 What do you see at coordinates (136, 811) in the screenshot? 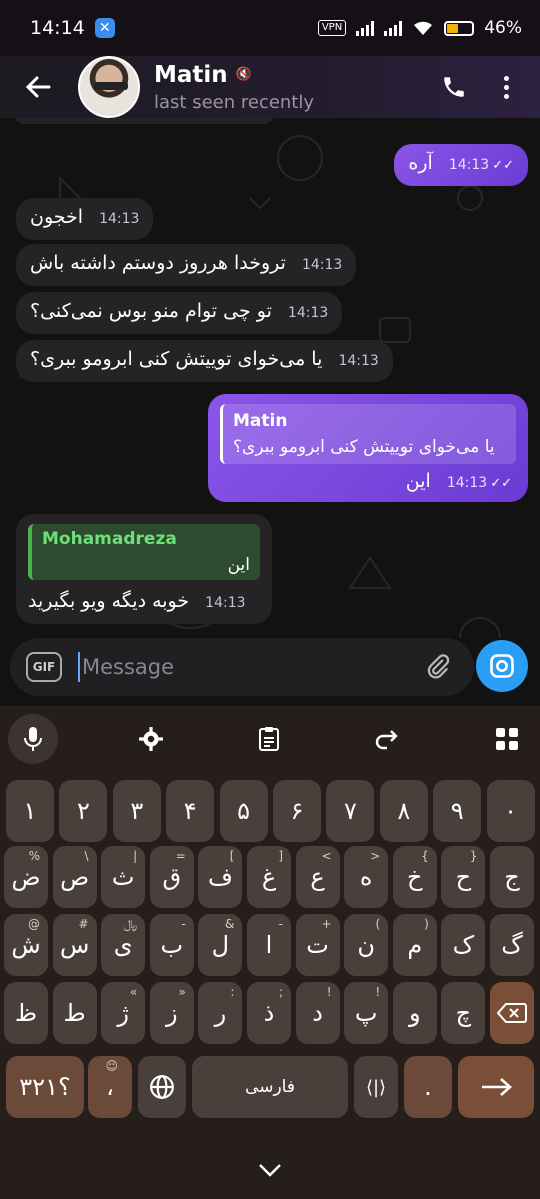
I see `key-digit: ۳` at bounding box center [136, 811].